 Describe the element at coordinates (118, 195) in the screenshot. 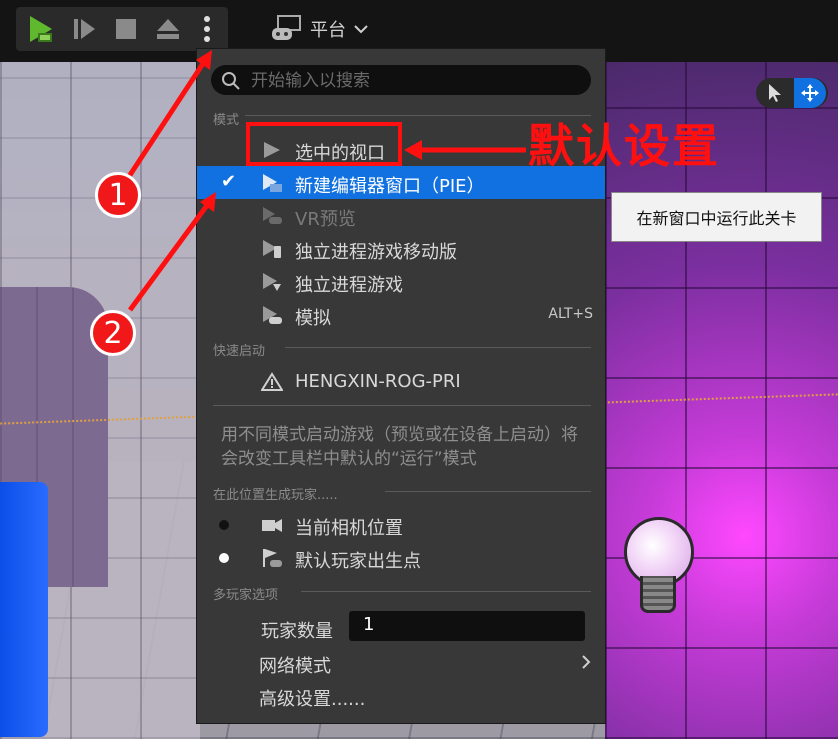

I see `annotation-badge-1: 1` at that location.